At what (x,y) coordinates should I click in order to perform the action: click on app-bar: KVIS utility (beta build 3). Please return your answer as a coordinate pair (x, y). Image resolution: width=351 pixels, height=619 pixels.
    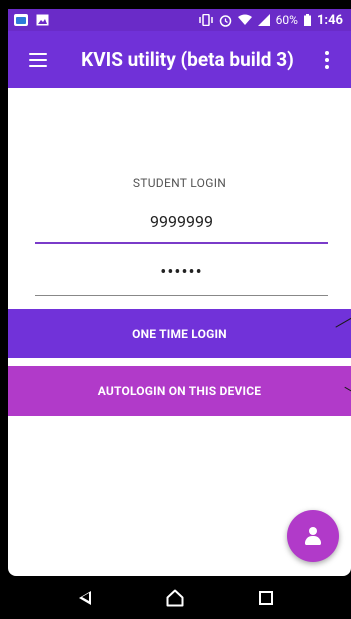
    Looking at the image, I should click on (179, 59).